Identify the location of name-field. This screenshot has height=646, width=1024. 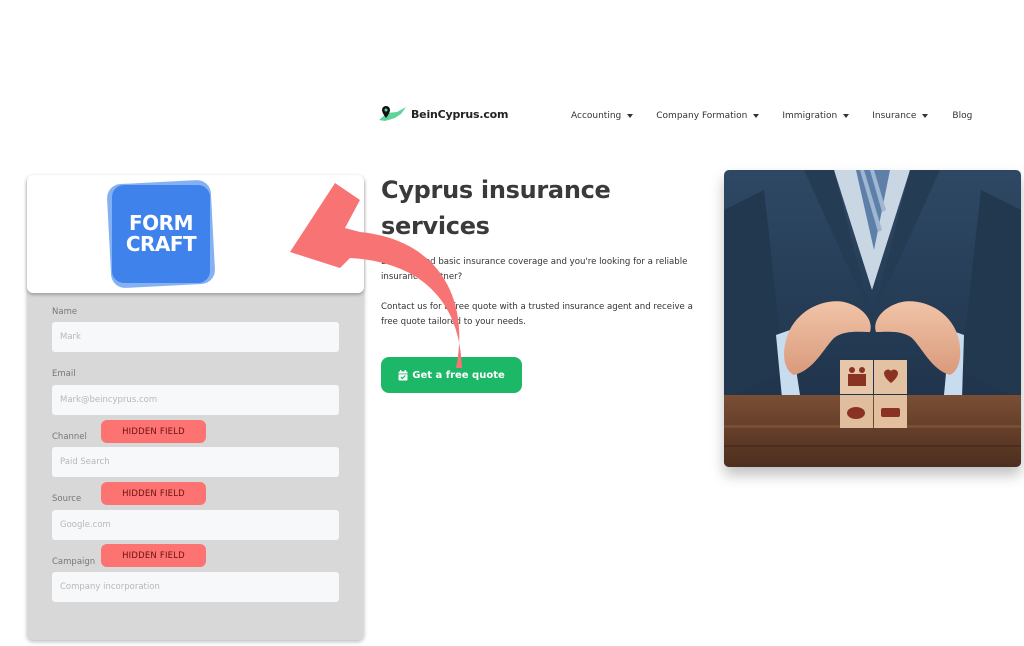
(195, 337).